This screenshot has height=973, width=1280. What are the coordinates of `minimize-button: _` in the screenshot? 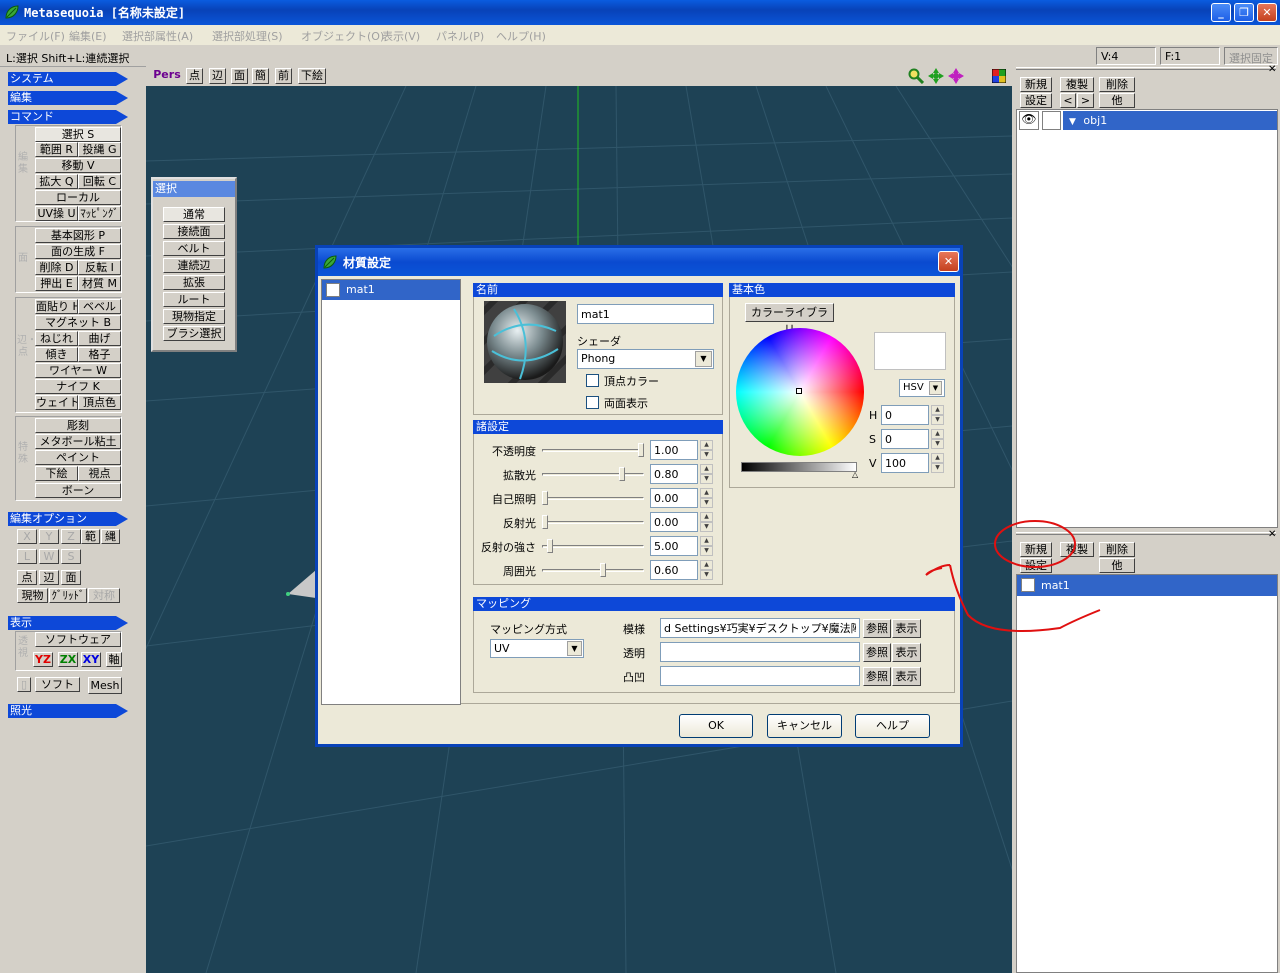 It's located at (1221, 12).